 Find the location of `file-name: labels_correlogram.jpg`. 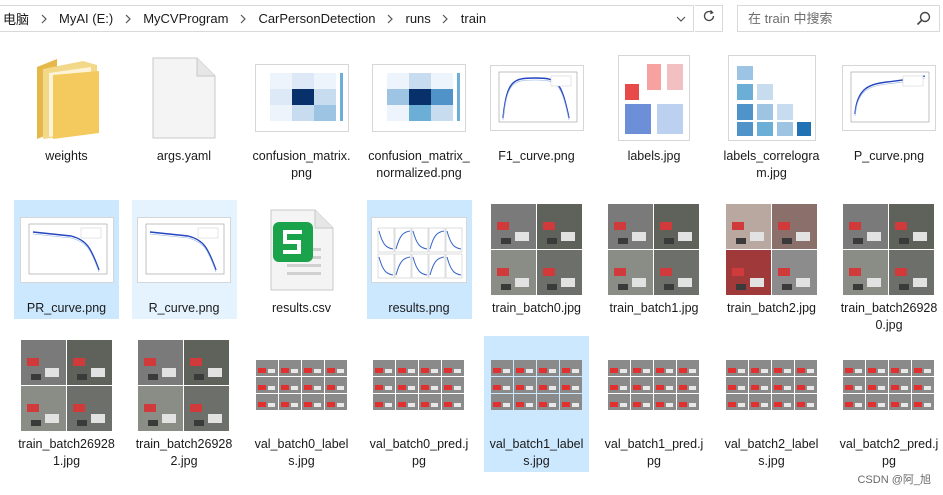

file-name: labels_correlogram.jpg is located at coordinates (771, 164).